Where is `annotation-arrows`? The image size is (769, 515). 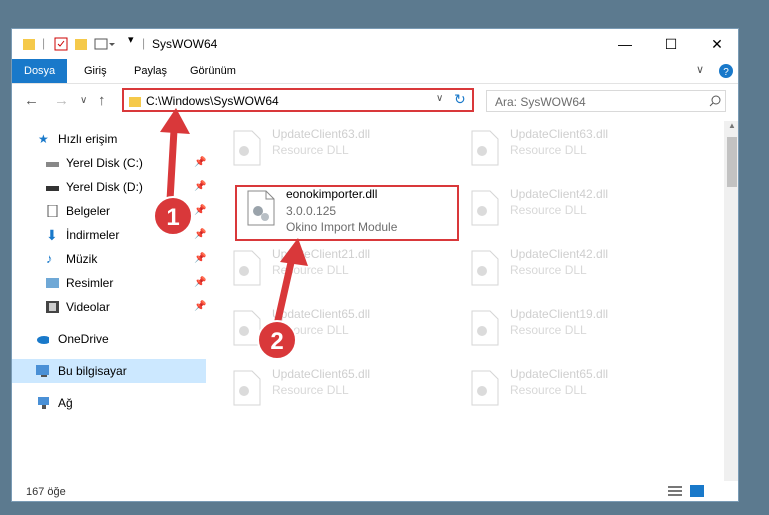
annotation-arrows is located at coordinates (234, 216).